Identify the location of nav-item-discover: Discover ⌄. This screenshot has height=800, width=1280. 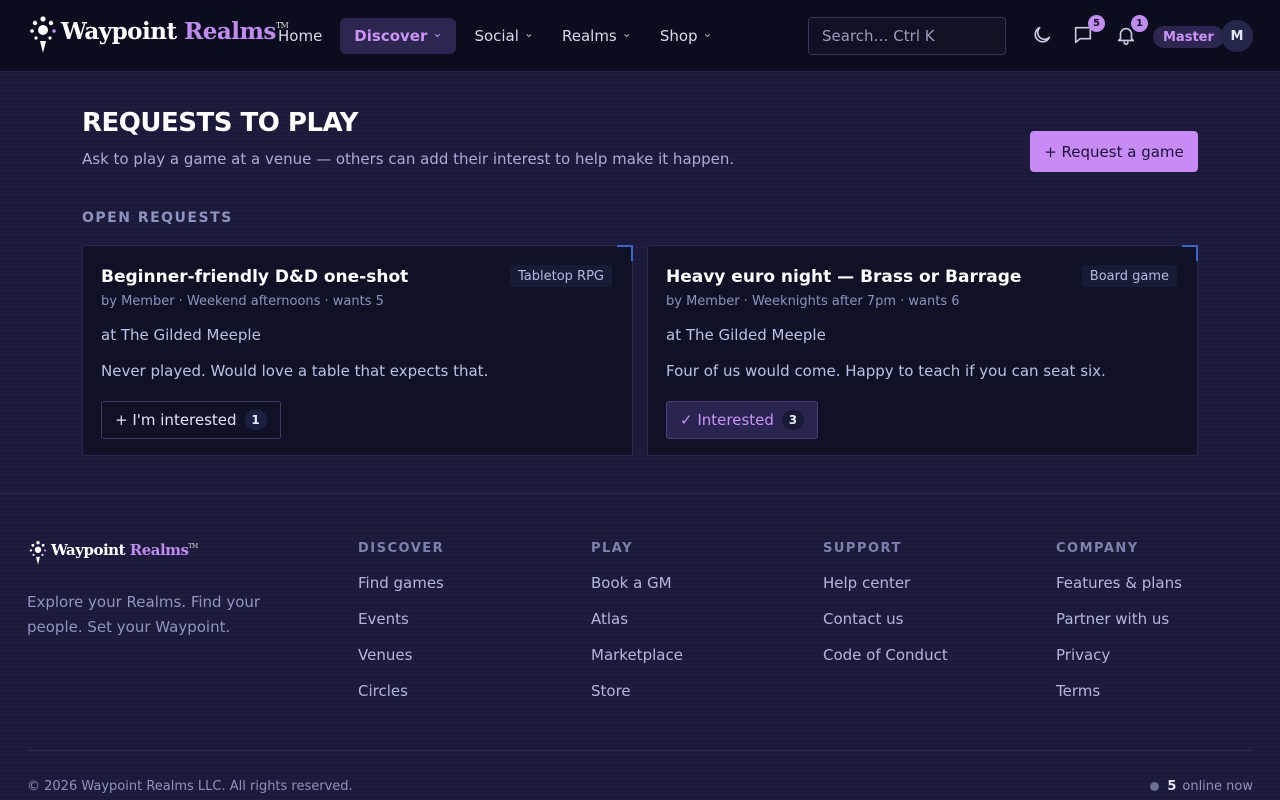
(398, 36).